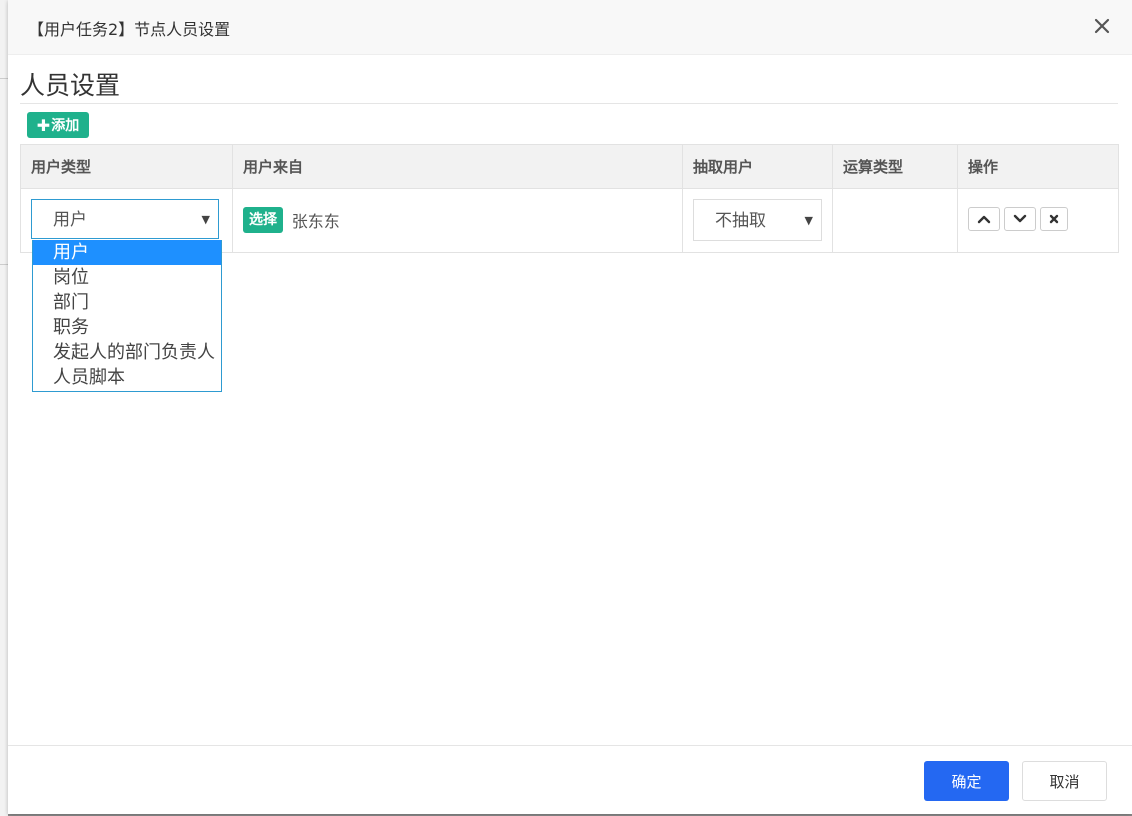 The width and height of the screenshot is (1132, 816). What do you see at coordinates (570, 27) in the screenshot?
I see `dialog-header: 【用户任务2】节点人员设置` at bounding box center [570, 27].